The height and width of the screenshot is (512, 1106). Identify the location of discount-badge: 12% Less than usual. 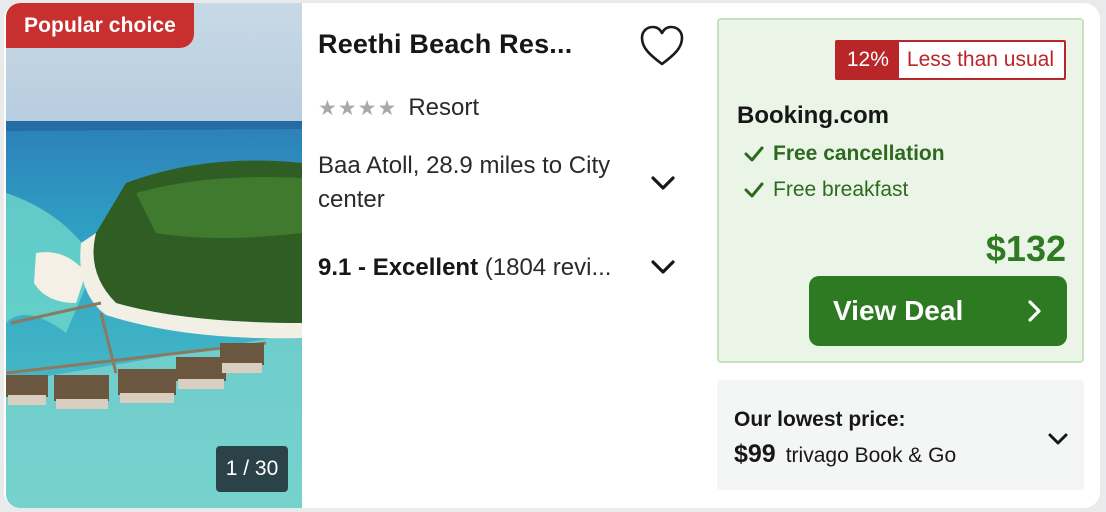
(950, 60).